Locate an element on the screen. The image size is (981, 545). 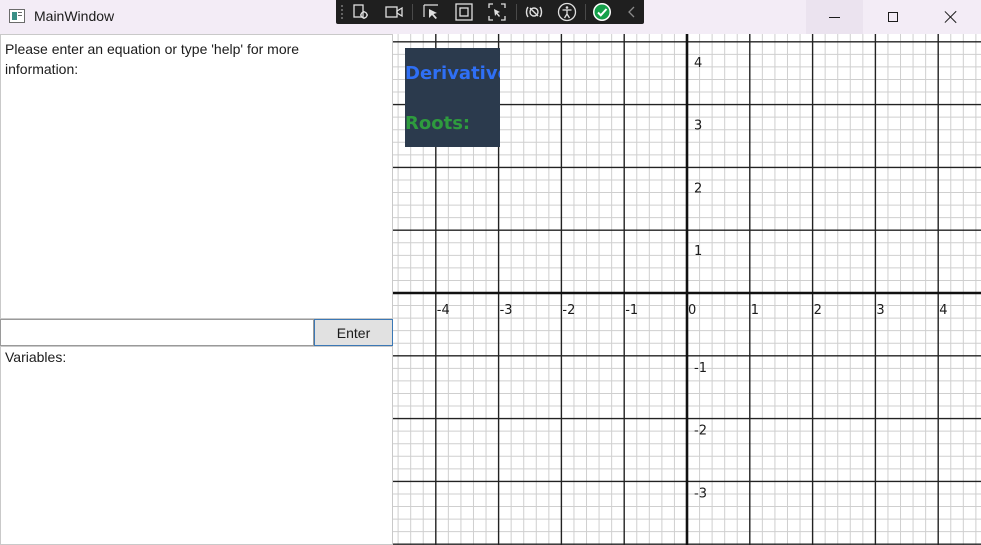
equation-input is located at coordinates (157, 332).